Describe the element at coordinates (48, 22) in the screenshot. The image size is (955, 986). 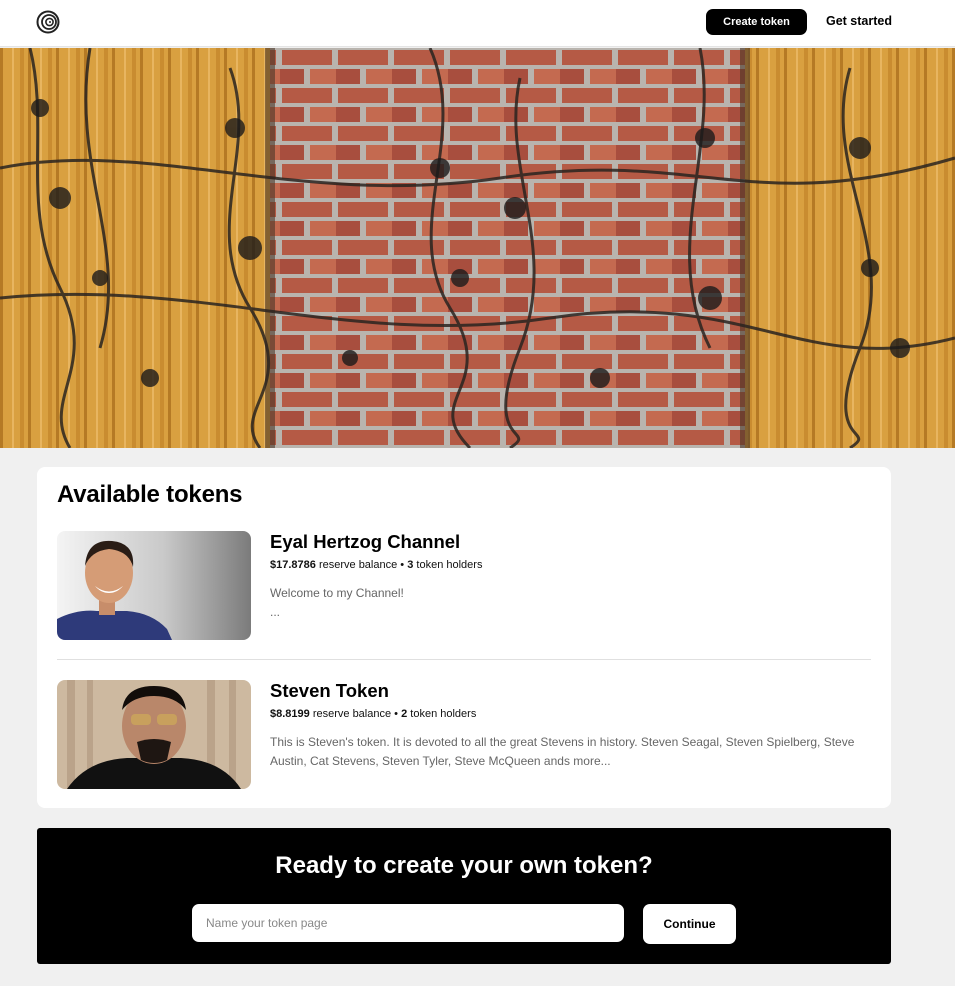
I see `spiral-logo-icon` at that location.